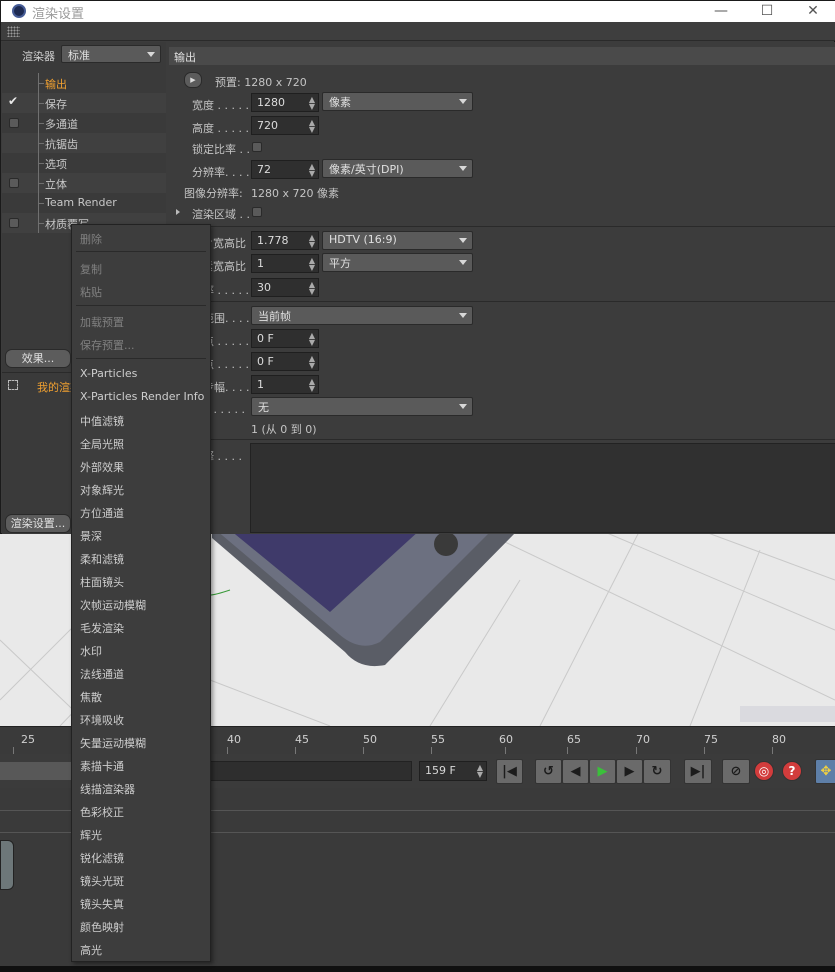  What do you see at coordinates (767, 11) in the screenshot?
I see `maximize-icon: ☐` at bounding box center [767, 11].